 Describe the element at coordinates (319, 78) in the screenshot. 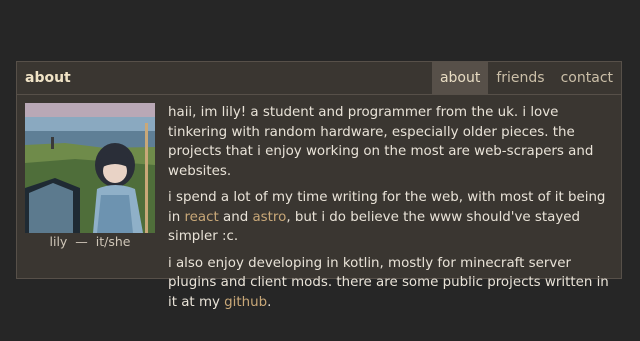

I see `card-header: about about friends contact` at that location.